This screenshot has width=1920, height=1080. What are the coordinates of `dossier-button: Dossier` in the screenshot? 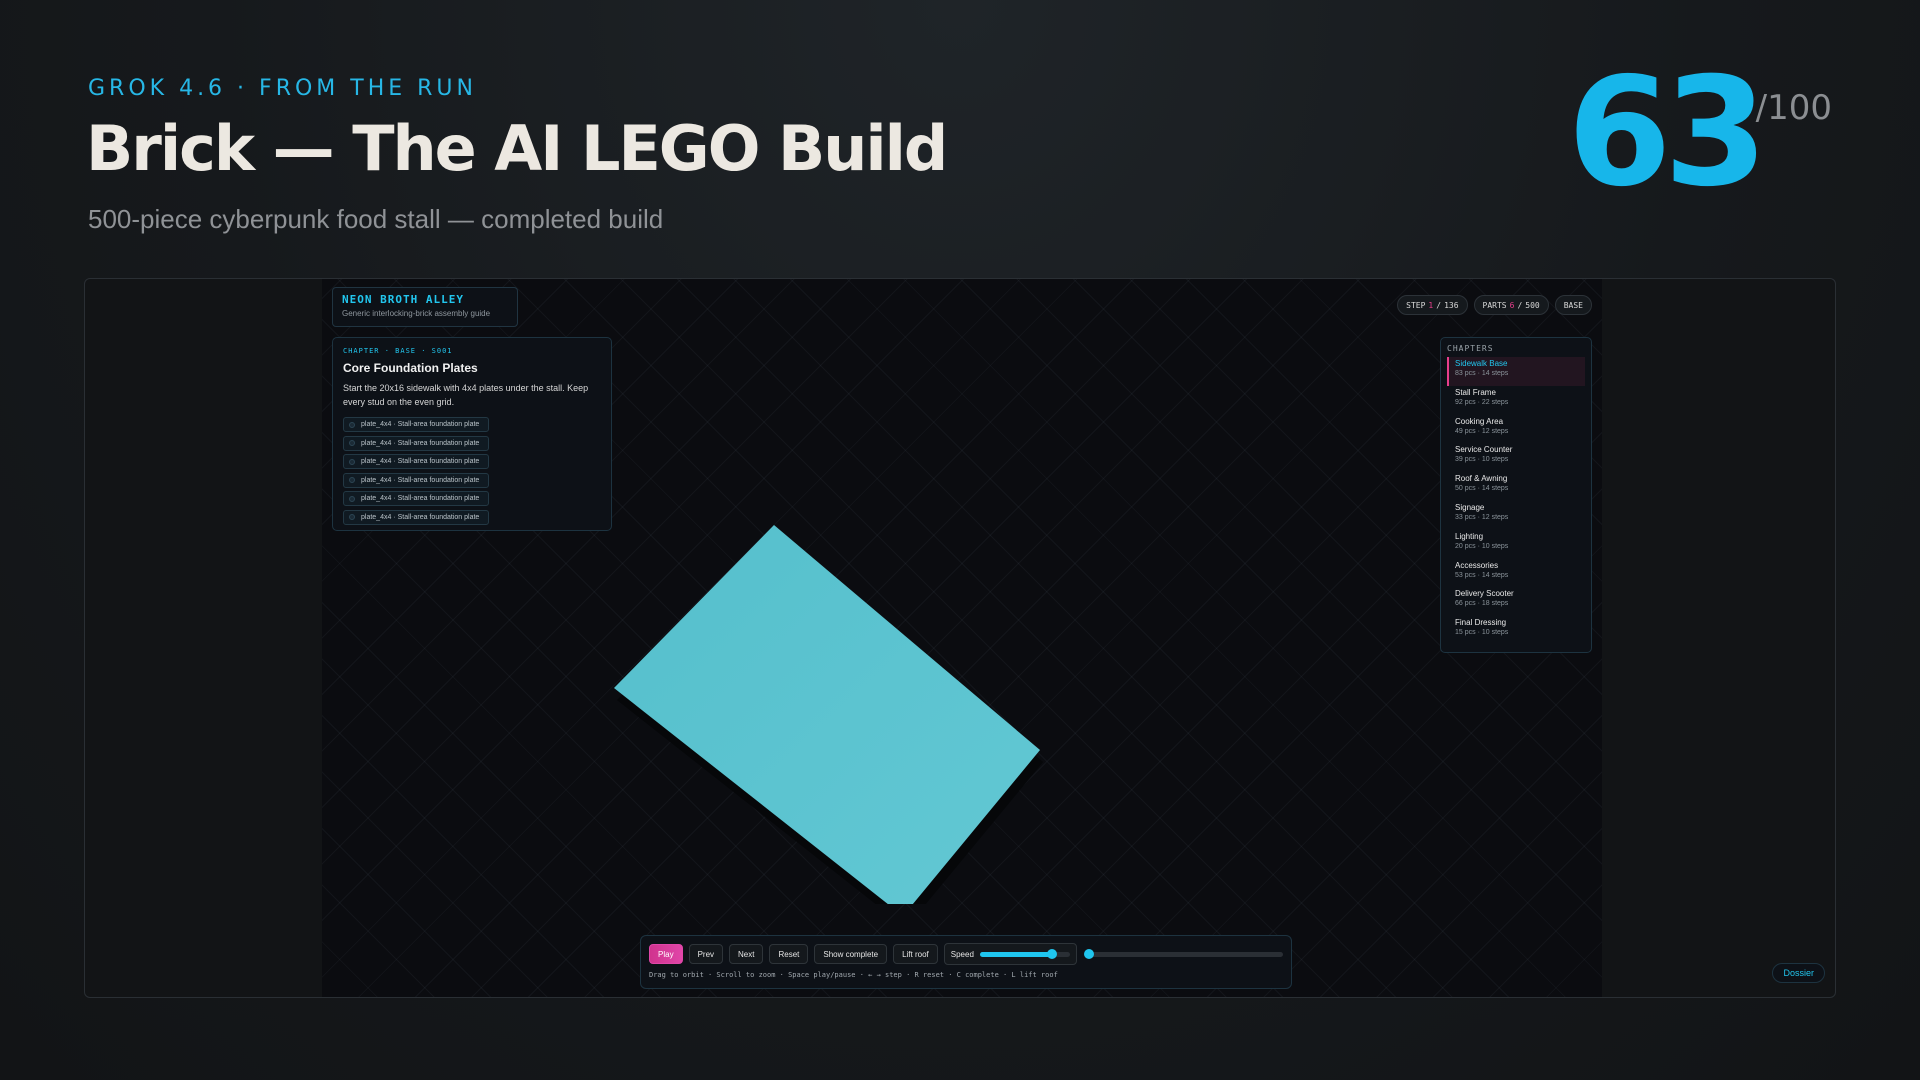 It's located at (1798, 973).